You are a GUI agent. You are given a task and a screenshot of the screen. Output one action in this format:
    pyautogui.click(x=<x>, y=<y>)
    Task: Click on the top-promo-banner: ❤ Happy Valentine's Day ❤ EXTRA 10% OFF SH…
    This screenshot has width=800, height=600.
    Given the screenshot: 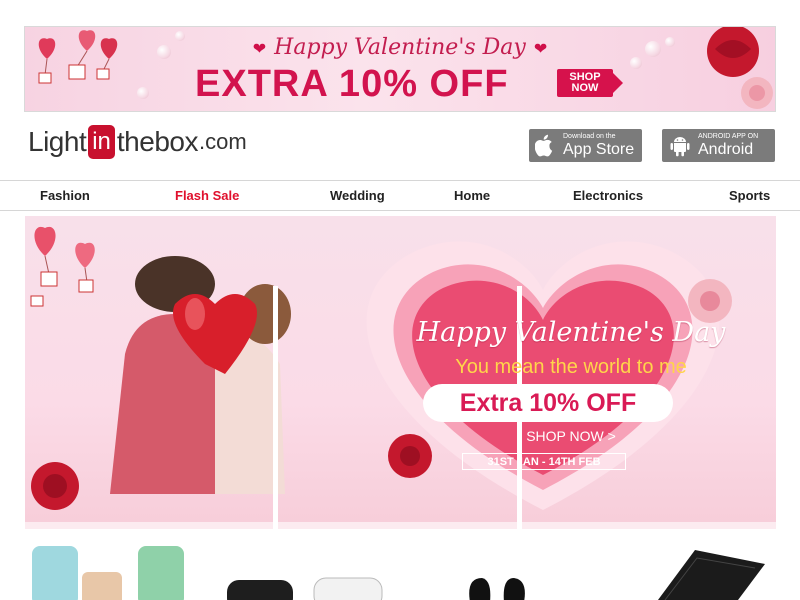 What is the action you would take?
    pyautogui.click(x=400, y=69)
    